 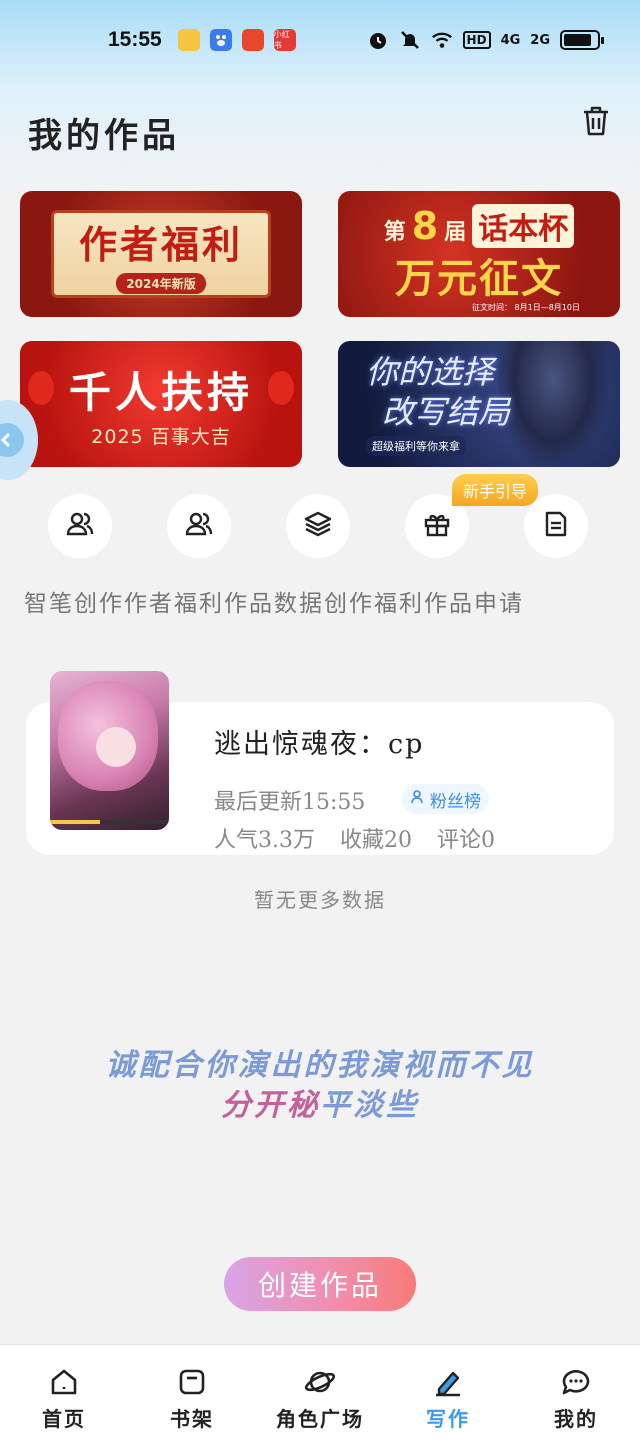 What do you see at coordinates (320, 1065) in the screenshot?
I see `slogan-line-1: 诚配合你演出的我演视而不见` at bounding box center [320, 1065].